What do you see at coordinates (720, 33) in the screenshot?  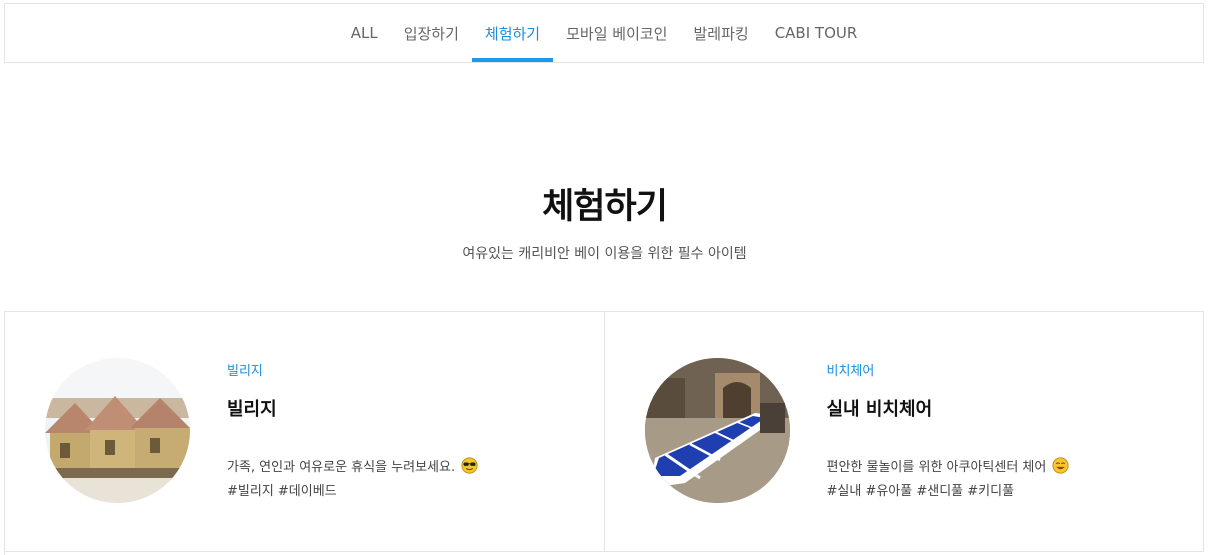 I see `tab-valet-parking: 발레파킹` at bounding box center [720, 33].